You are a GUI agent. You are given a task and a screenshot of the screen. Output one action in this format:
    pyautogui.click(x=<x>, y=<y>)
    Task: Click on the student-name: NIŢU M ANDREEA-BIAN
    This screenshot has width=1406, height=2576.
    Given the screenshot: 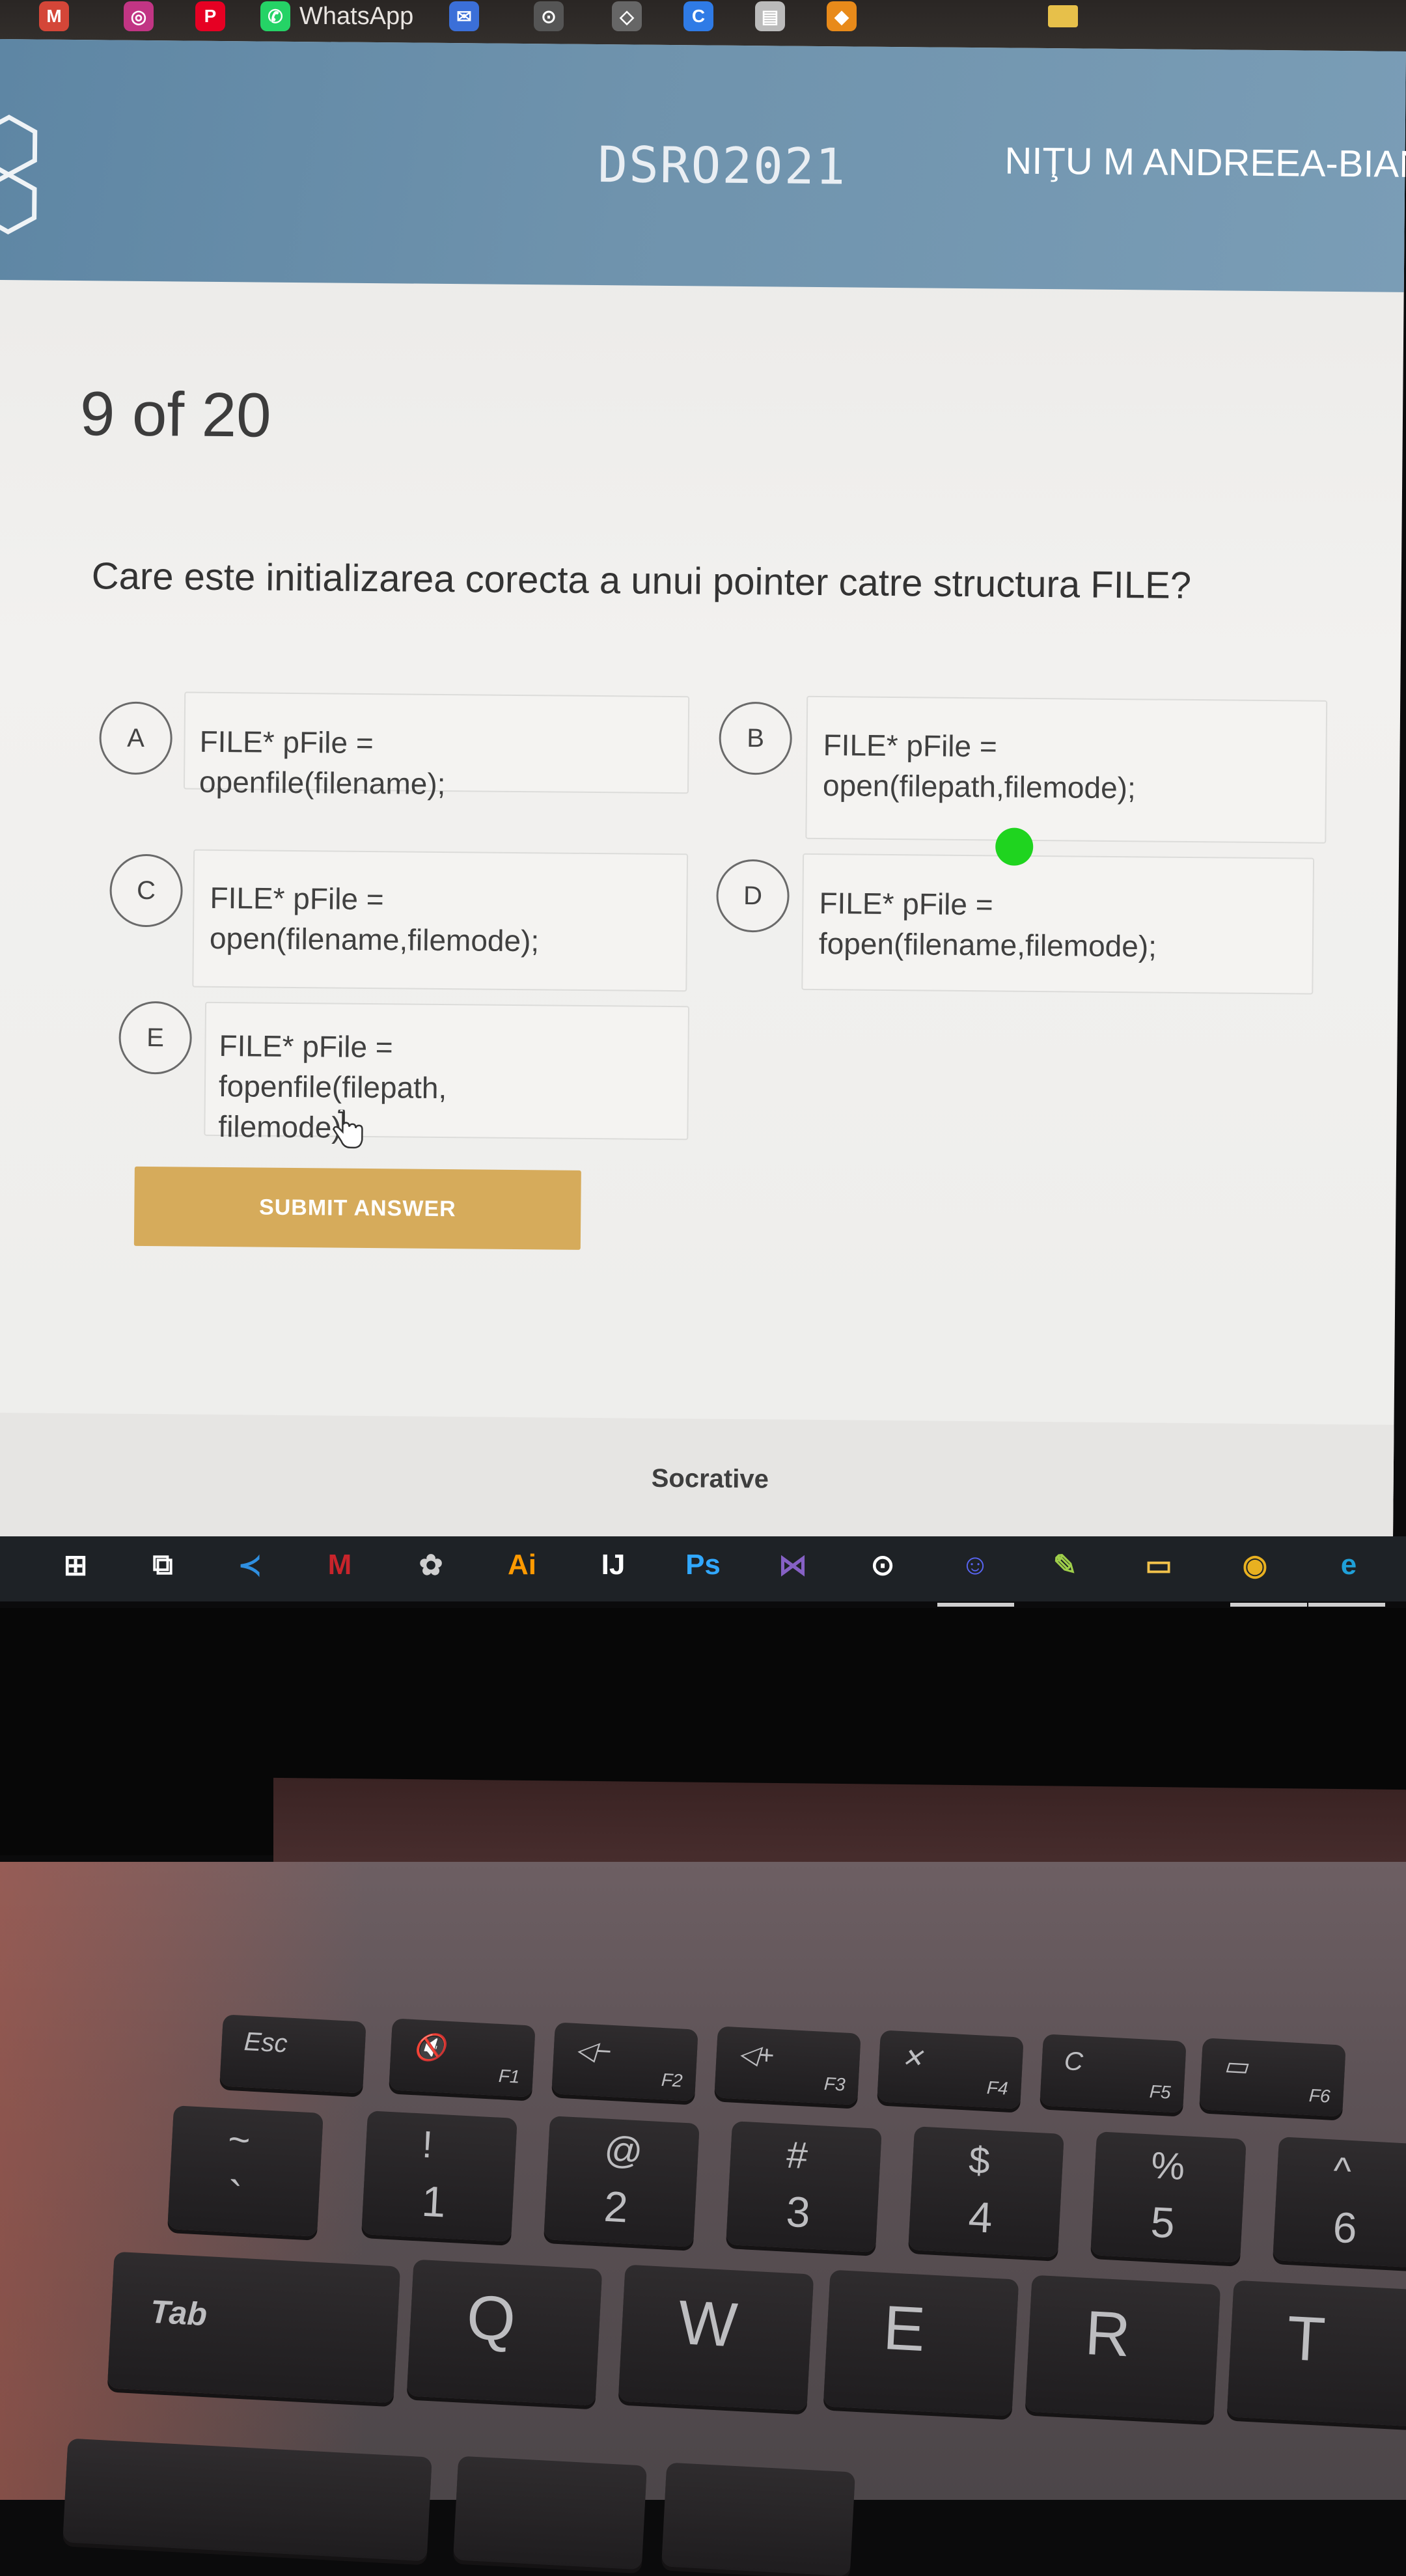 What is the action you would take?
    pyautogui.click(x=1205, y=162)
    